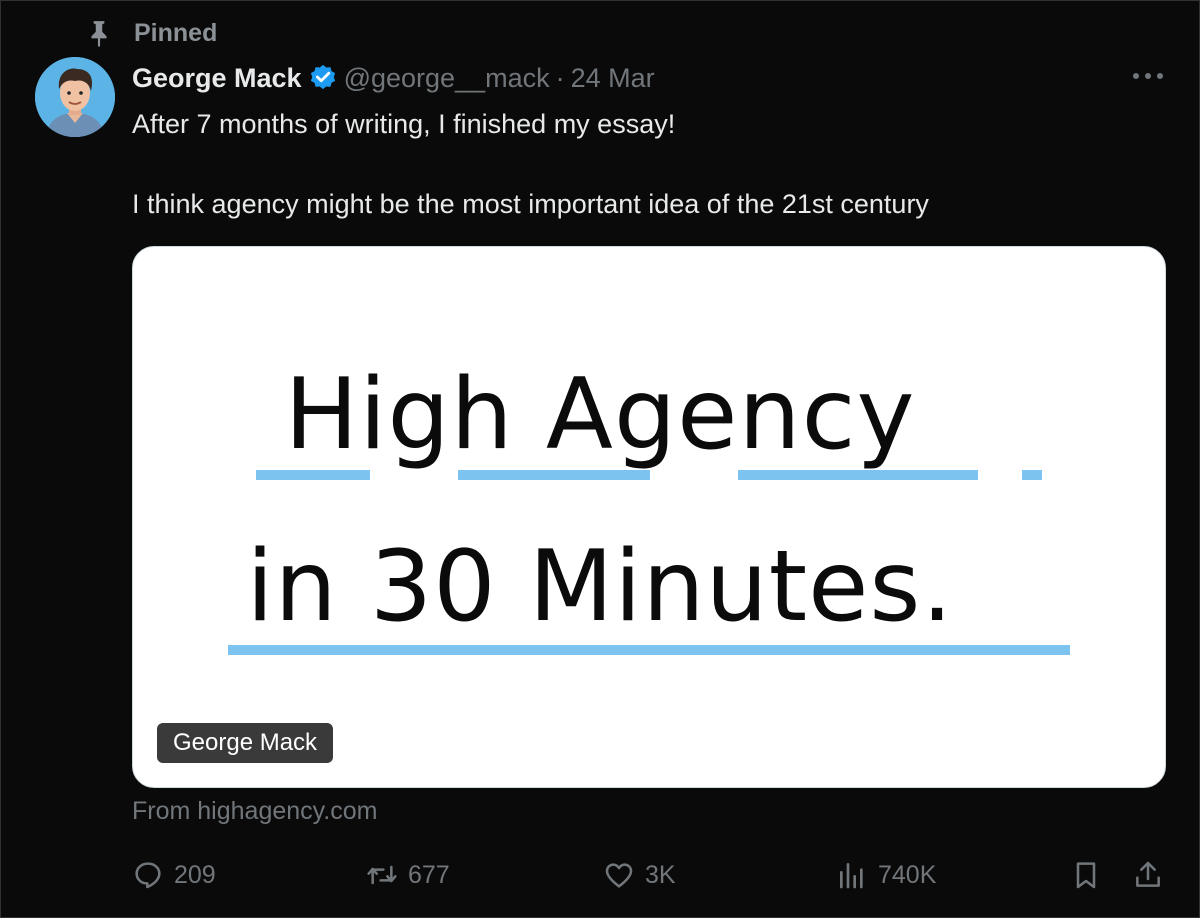 The image size is (1200, 918). What do you see at coordinates (245, 743) in the screenshot?
I see `card-author-badge: George Mack` at bounding box center [245, 743].